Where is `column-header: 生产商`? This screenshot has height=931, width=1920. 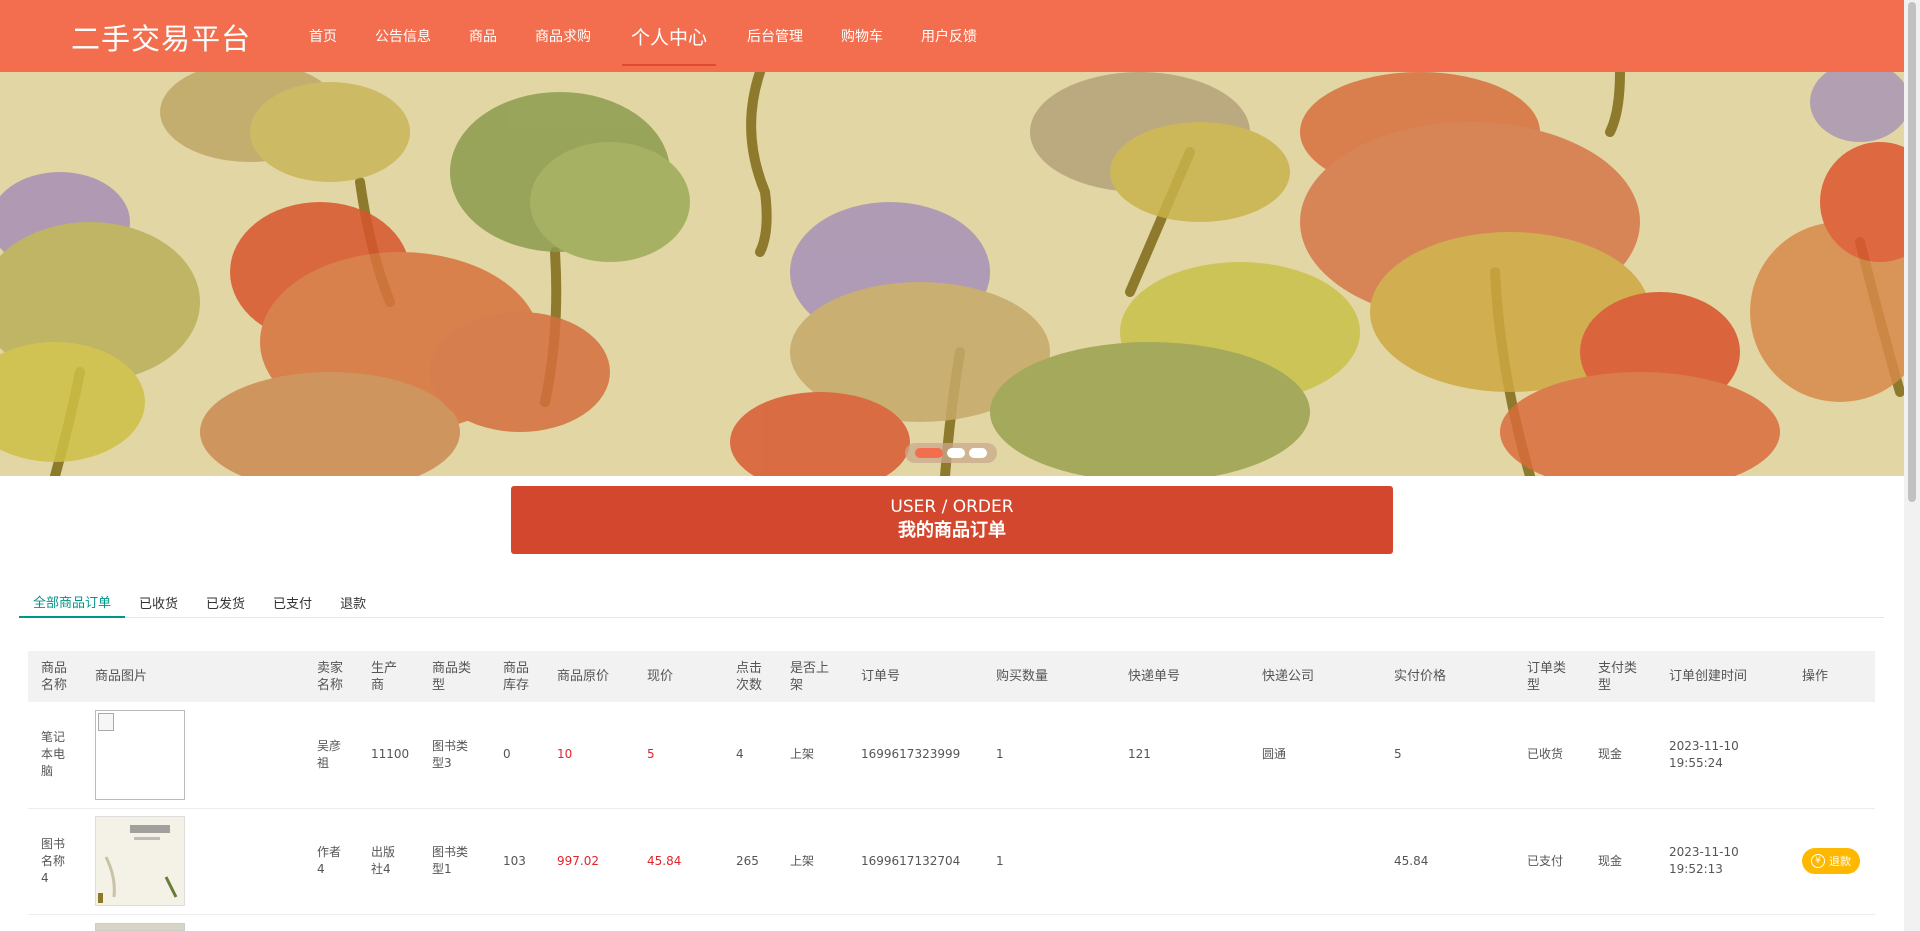 column-header: 生产商 is located at coordinates (384, 676).